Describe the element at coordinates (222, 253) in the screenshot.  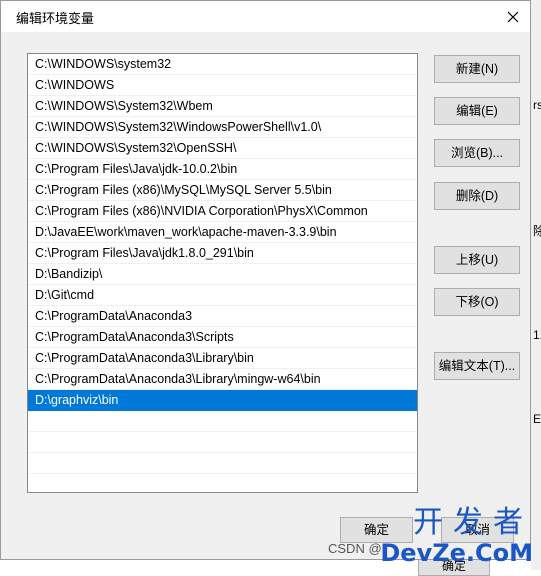
I see `path-list-item: C:\Program Files\Java\jdk1.8.0_291\bin` at that location.